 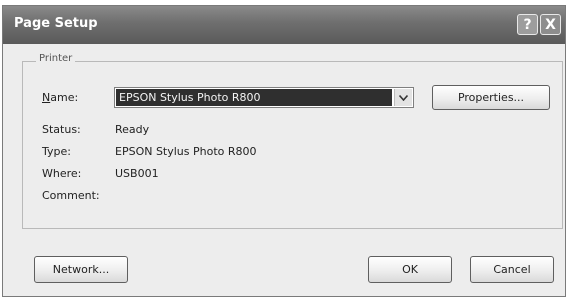 I want to click on ok-button: OK, so click(x=410, y=269).